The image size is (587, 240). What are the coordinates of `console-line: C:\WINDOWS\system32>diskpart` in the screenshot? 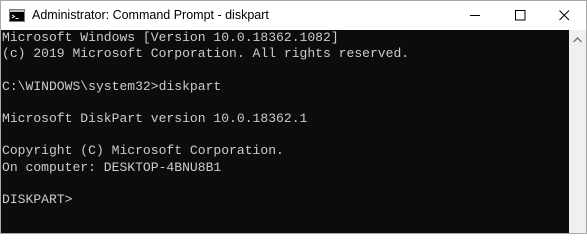 It's located at (112, 86).